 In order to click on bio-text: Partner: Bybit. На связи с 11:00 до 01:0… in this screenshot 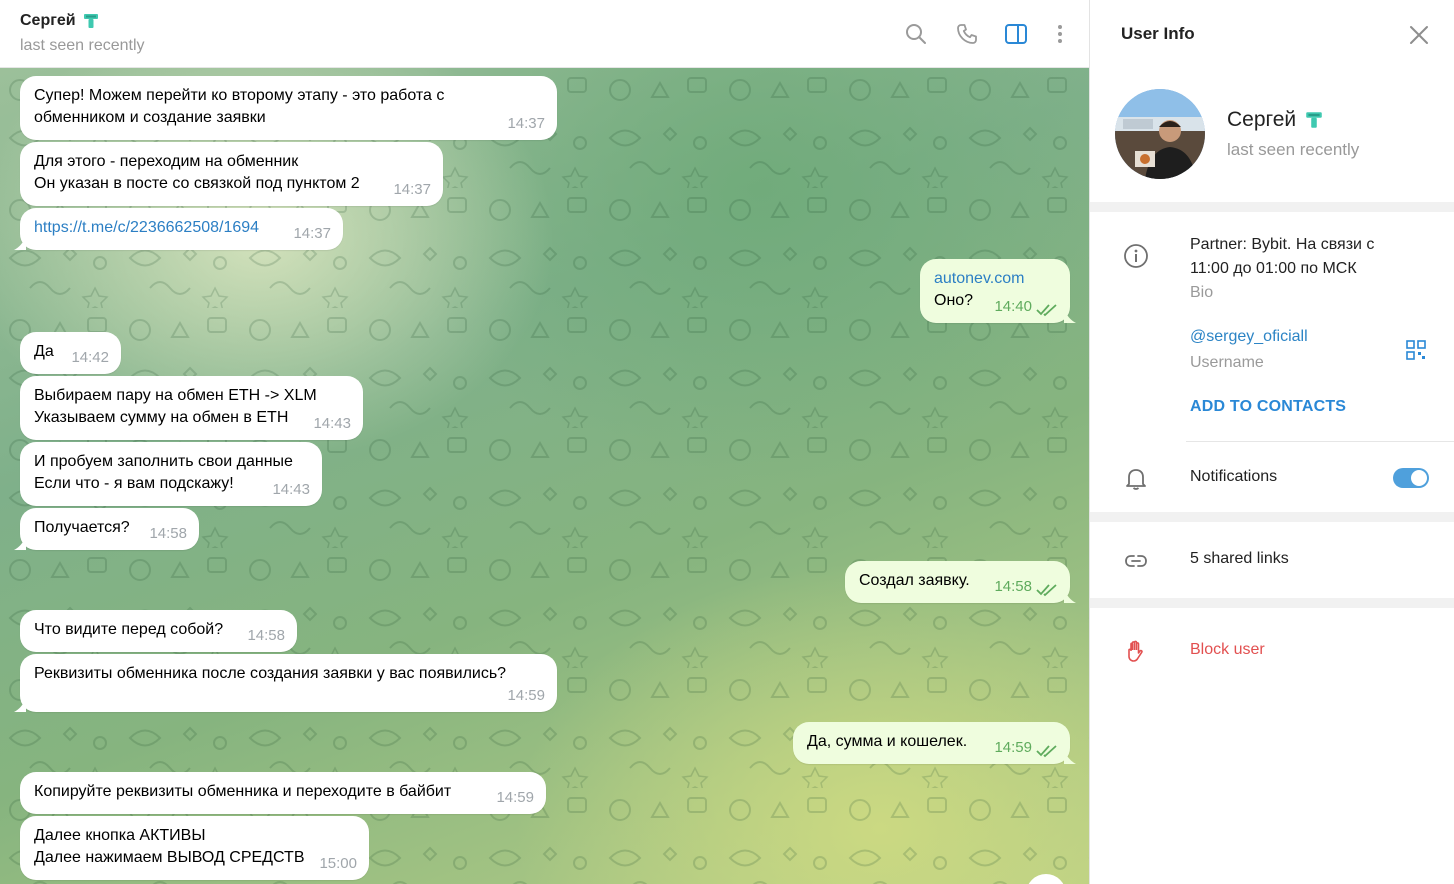, I will do `click(1282, 256)`.